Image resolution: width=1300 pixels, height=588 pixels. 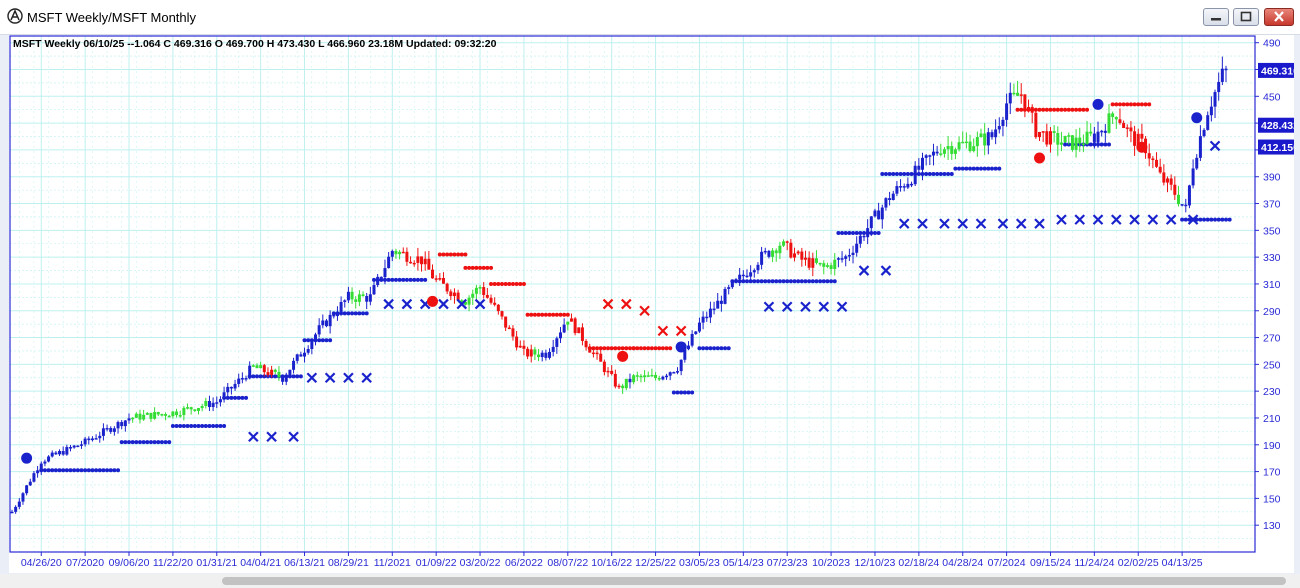 What do you see at coordinates (173, 563) in the screenshot?
I see `x-tick-label: 11/22/20` at bounding box center [173, 563].